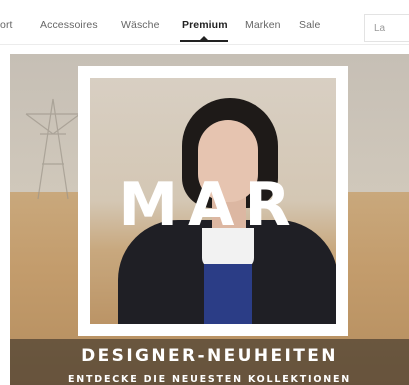  Describe the element at coordinates (209, 205) in the screenshot. I see `hero-brand-word: MAR` at that location.